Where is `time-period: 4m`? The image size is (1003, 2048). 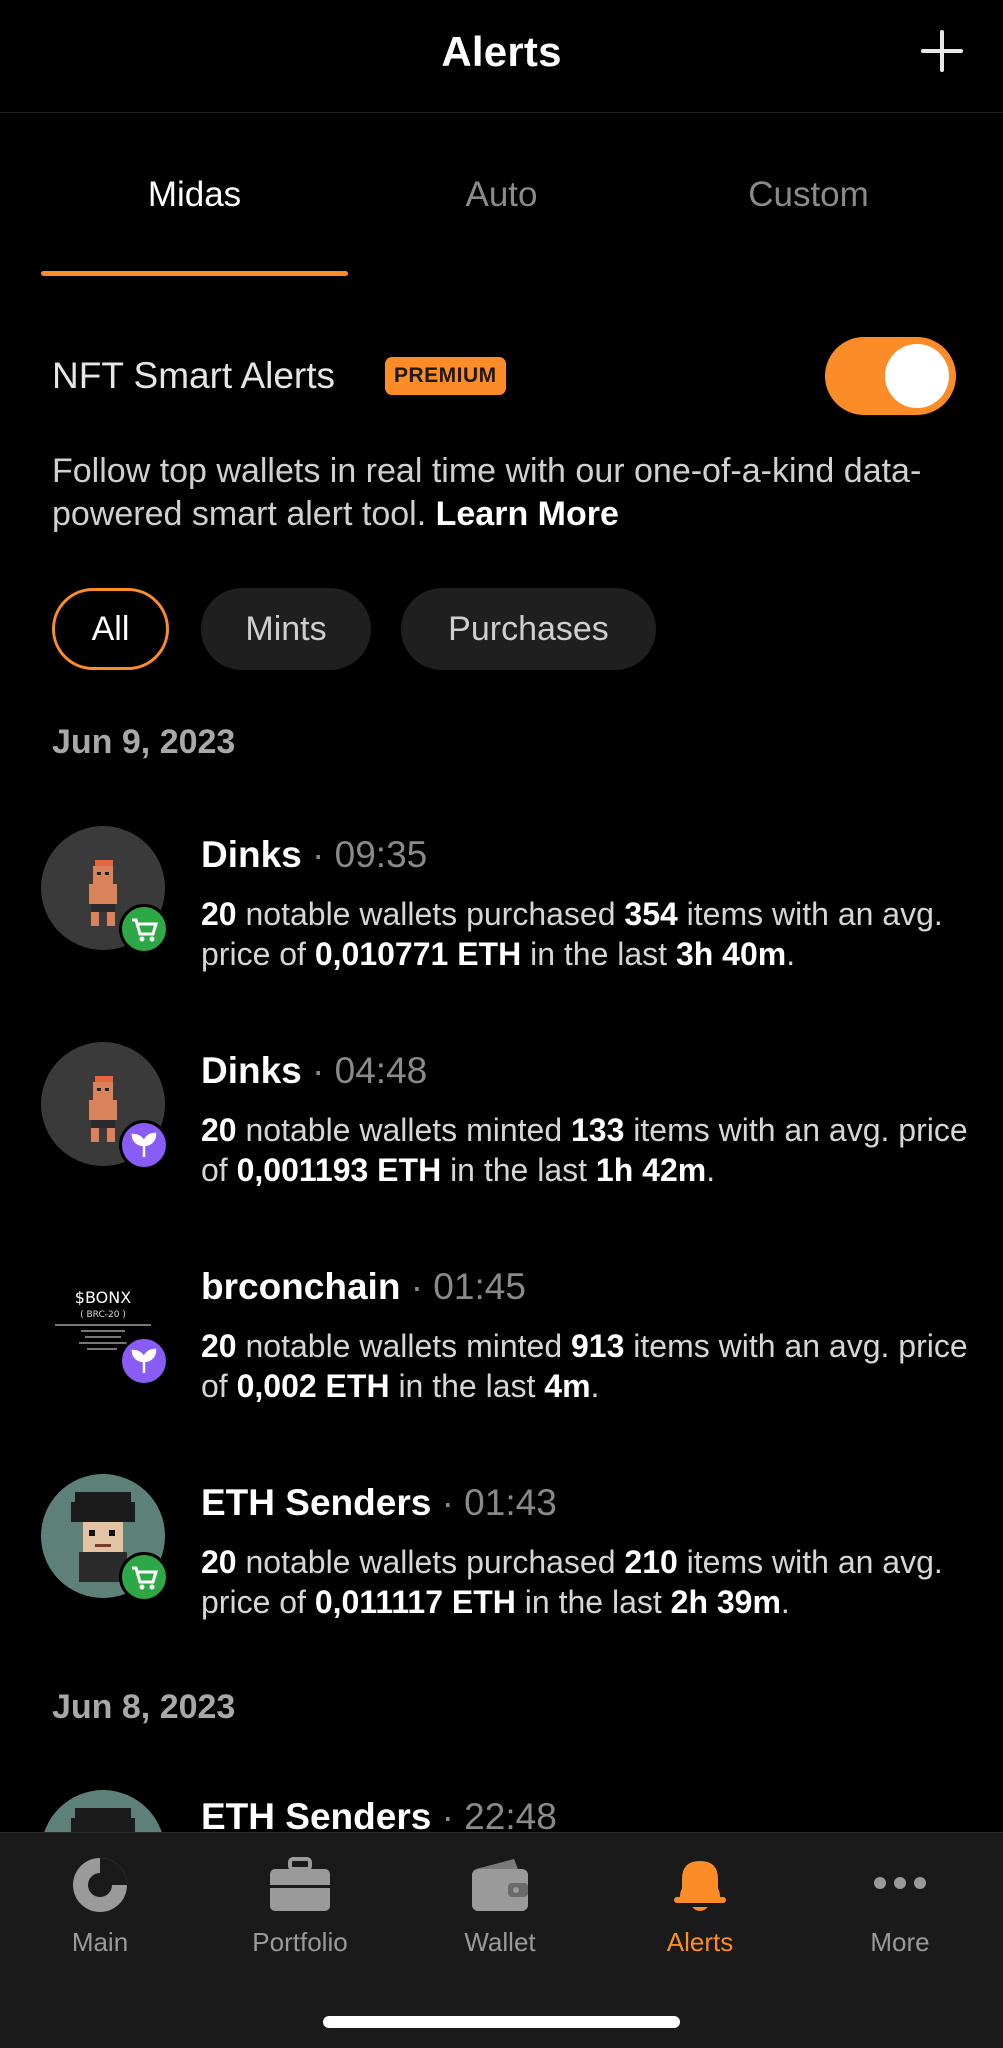
time-period: 4m is located at coordinates (567, 1386).